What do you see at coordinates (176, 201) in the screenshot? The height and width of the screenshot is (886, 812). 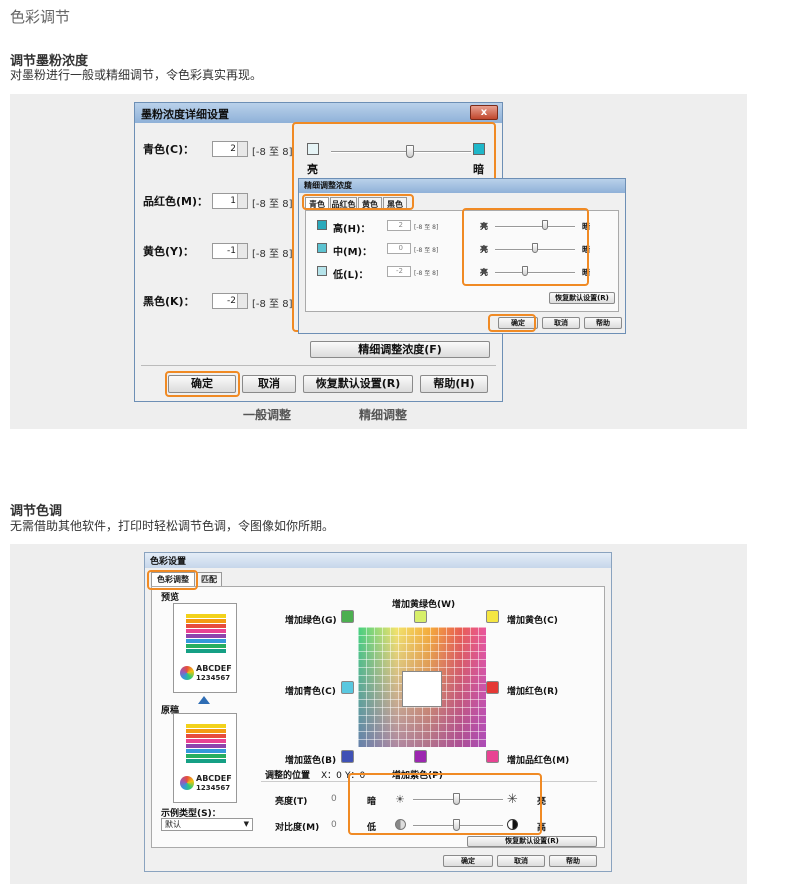 I see `magenta-label: 品红色(M)：` at bounding box center [176, 201].